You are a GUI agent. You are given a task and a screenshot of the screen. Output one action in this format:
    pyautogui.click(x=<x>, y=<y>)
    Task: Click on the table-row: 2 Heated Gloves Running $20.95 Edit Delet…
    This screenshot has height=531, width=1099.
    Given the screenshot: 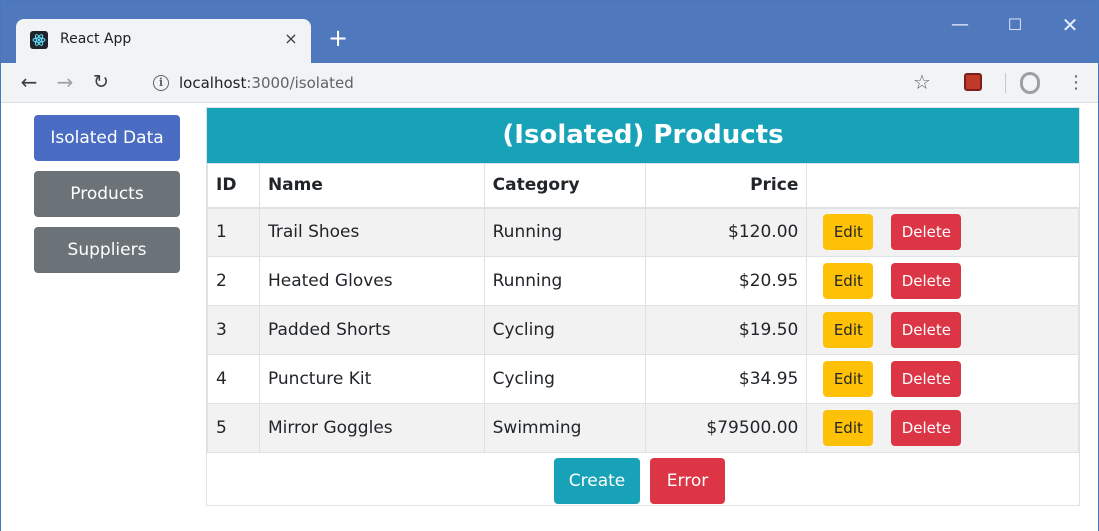 What is the action you would take?
    pyautogui.click(x=643, y=281)
    